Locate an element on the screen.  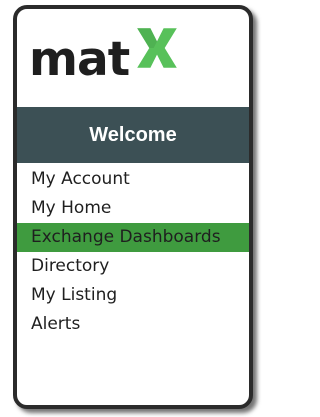
menu-item-my-listing: My Listing is located at coordinates (133, 295).